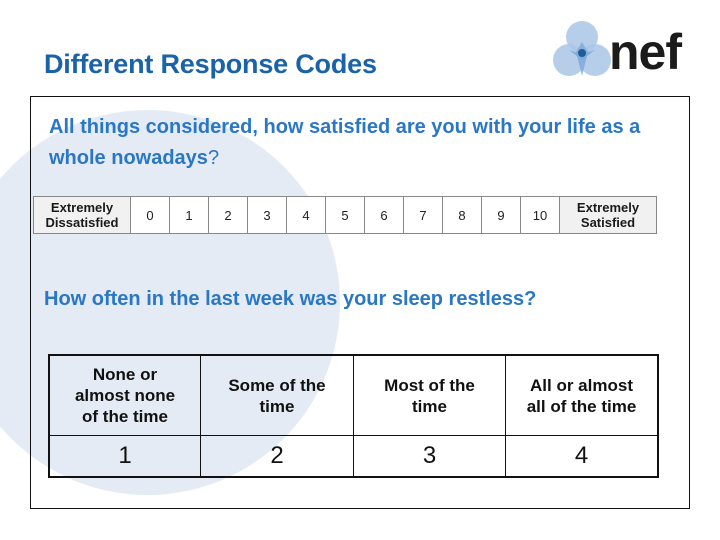 This screenshot has height=540, width=720. I want to click on scale-point-9: 9, so click(501, 215).